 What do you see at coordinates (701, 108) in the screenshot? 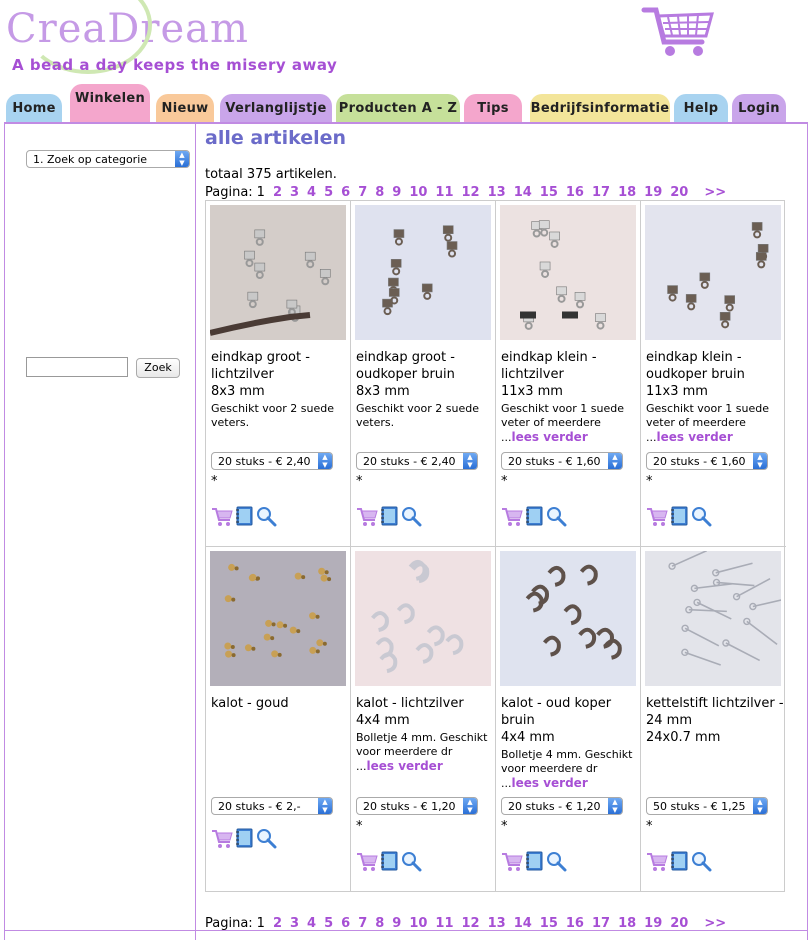
I see `tab-help: Help` at bounding box center [701, 108].